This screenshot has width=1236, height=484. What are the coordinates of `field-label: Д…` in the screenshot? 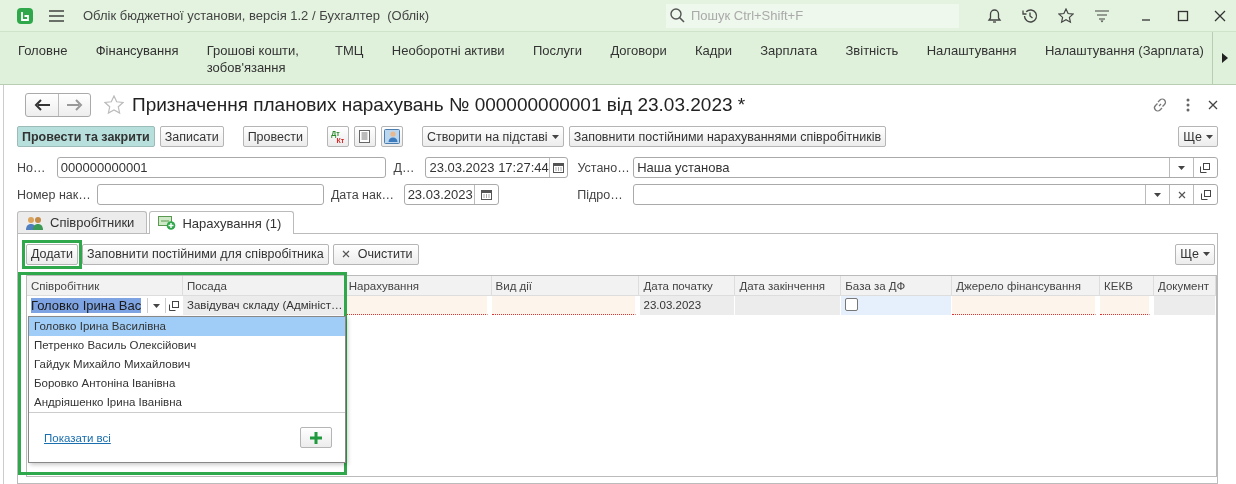 It's located at (404, 167).